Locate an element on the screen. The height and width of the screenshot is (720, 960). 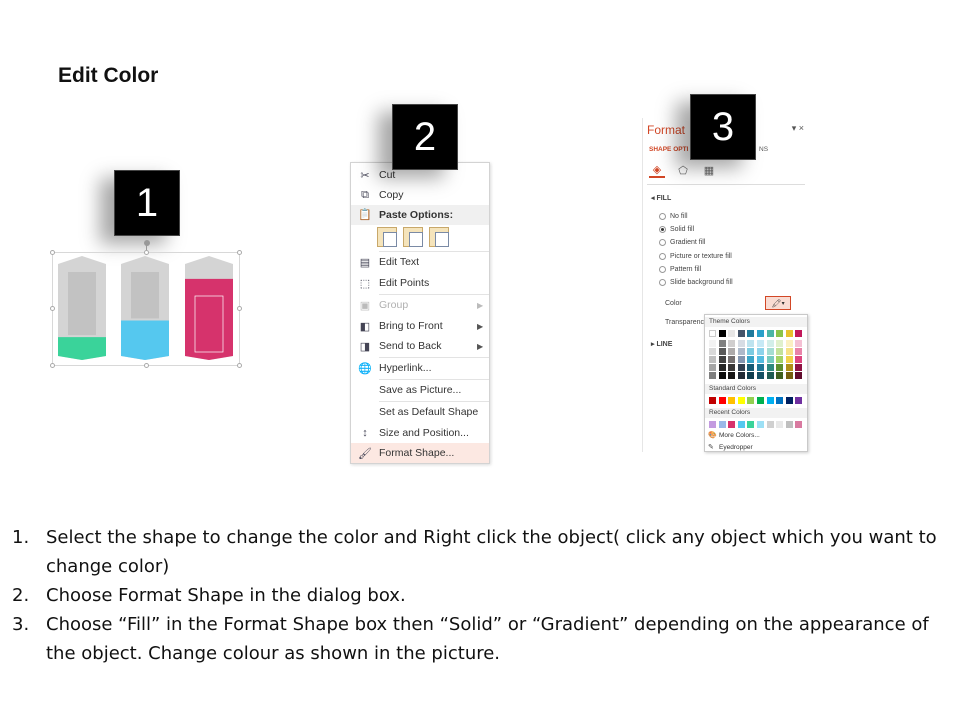
menu-item-send-to-back: ◨ Send to Back ▶ is located at coordinates (420, 346).